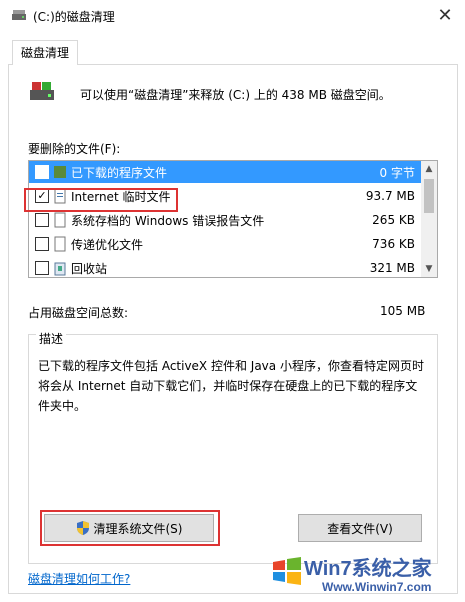 This screenshot has width=465, height=602. Describe the element at coordinates (74, 149) in the screenshot. I see `files-to-delete-label: 要删除的文件(F):` at that location.